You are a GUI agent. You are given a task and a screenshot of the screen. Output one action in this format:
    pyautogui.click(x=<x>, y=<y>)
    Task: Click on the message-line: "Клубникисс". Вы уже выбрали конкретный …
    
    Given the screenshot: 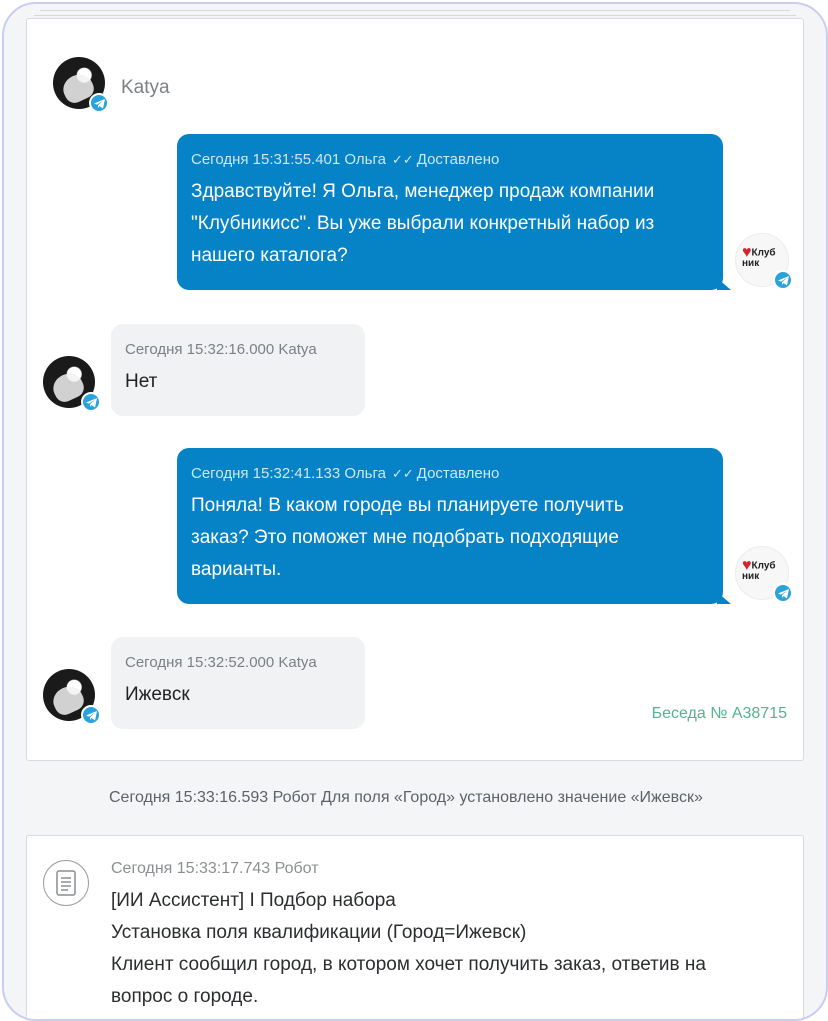 What is the action you would take?
    pyautogui.click(x=423, y=223)
    